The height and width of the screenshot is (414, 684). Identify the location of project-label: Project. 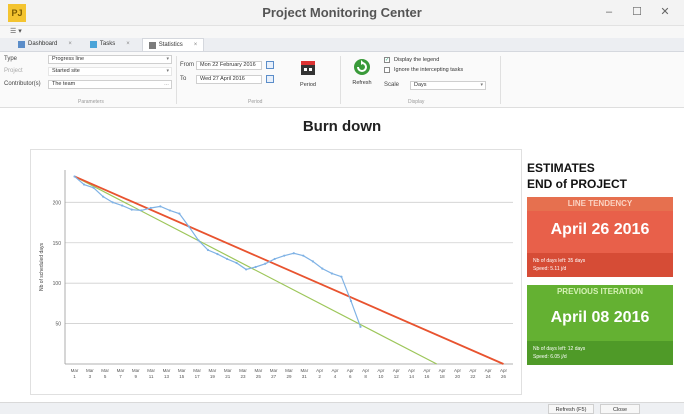
(13, 71).